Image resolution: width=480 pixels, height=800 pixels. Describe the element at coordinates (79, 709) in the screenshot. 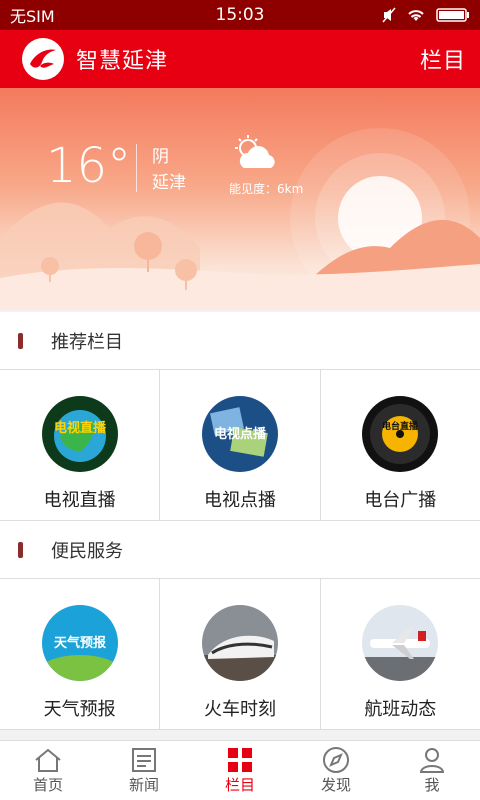

I see `tile-label: 天气预报` at that location.